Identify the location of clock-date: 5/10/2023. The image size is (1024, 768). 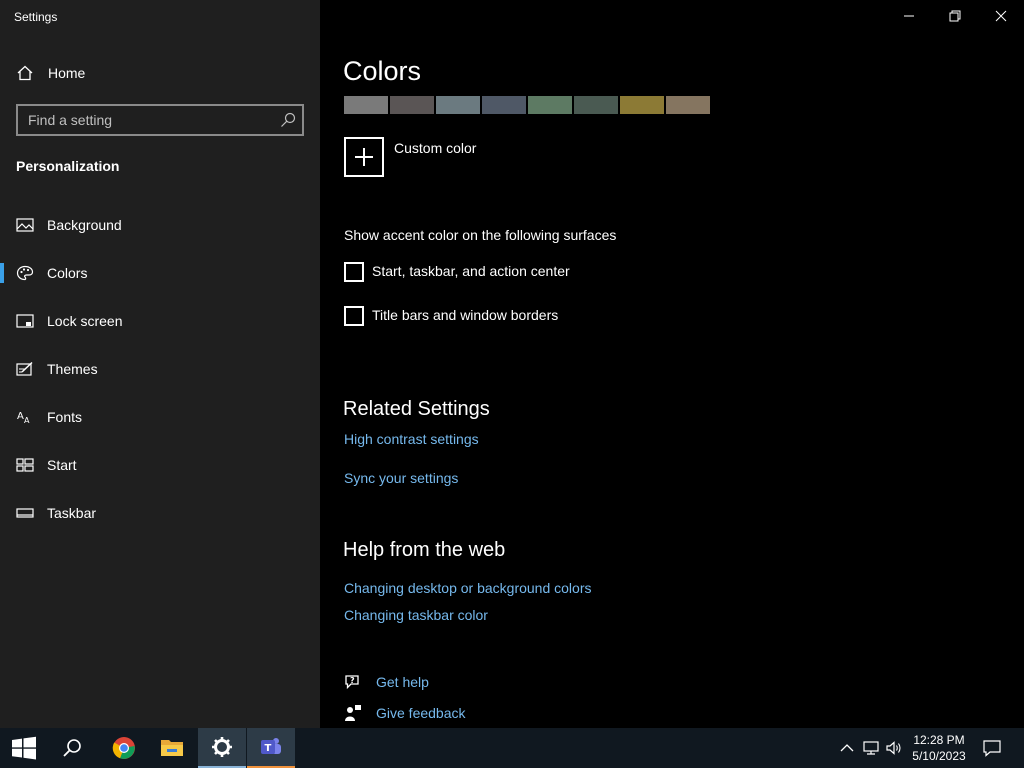
(939, 756).